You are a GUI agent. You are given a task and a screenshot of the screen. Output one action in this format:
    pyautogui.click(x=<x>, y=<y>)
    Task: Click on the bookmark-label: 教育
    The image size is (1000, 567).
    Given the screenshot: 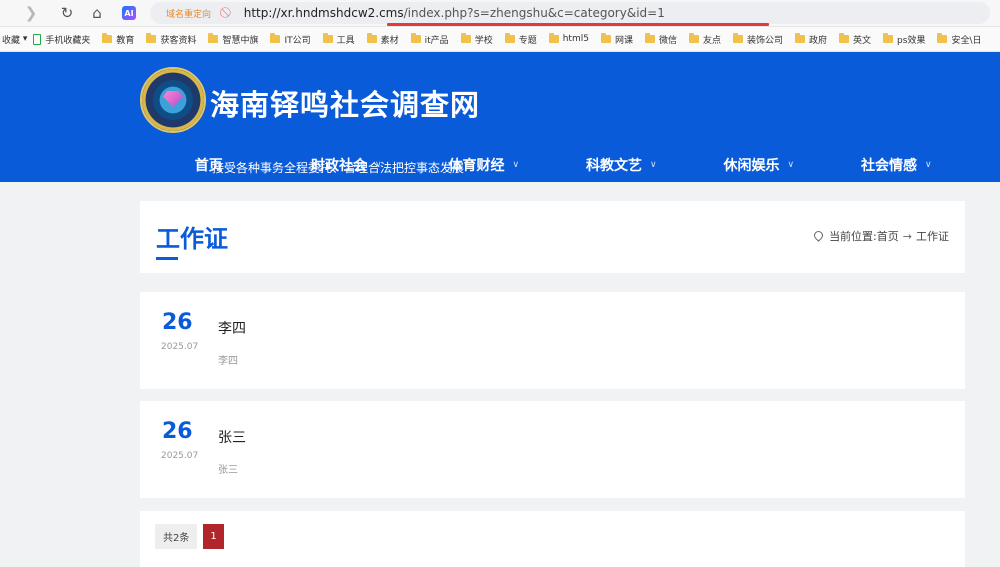 What is the action you would take?
    pyautogui.click(x=125, y=40)
    